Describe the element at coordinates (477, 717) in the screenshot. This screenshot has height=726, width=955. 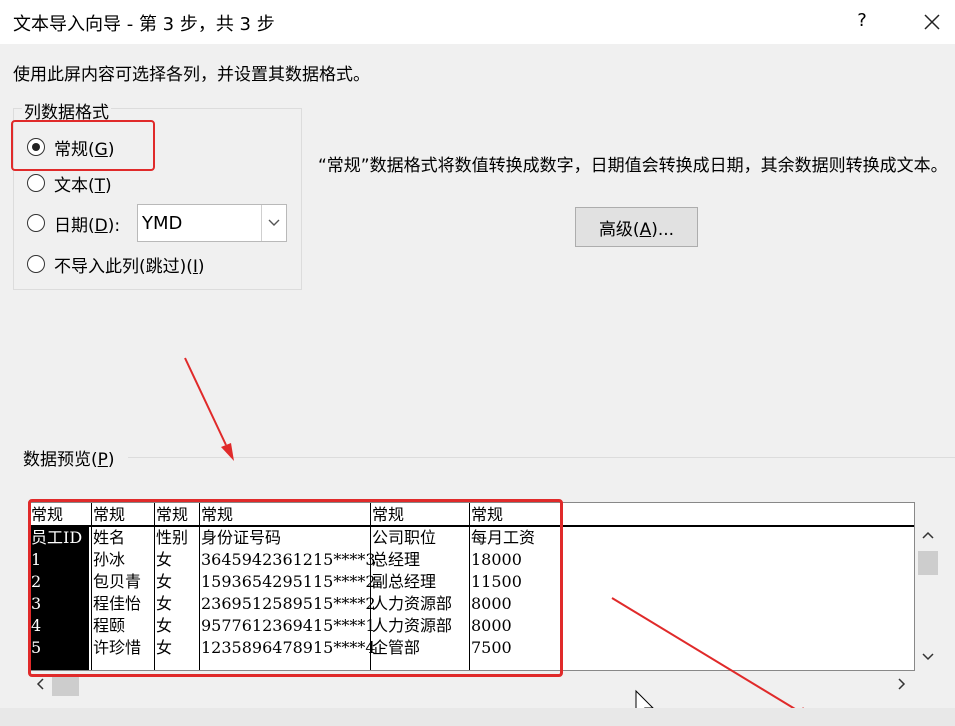
I see `dialog-footer` at that location.